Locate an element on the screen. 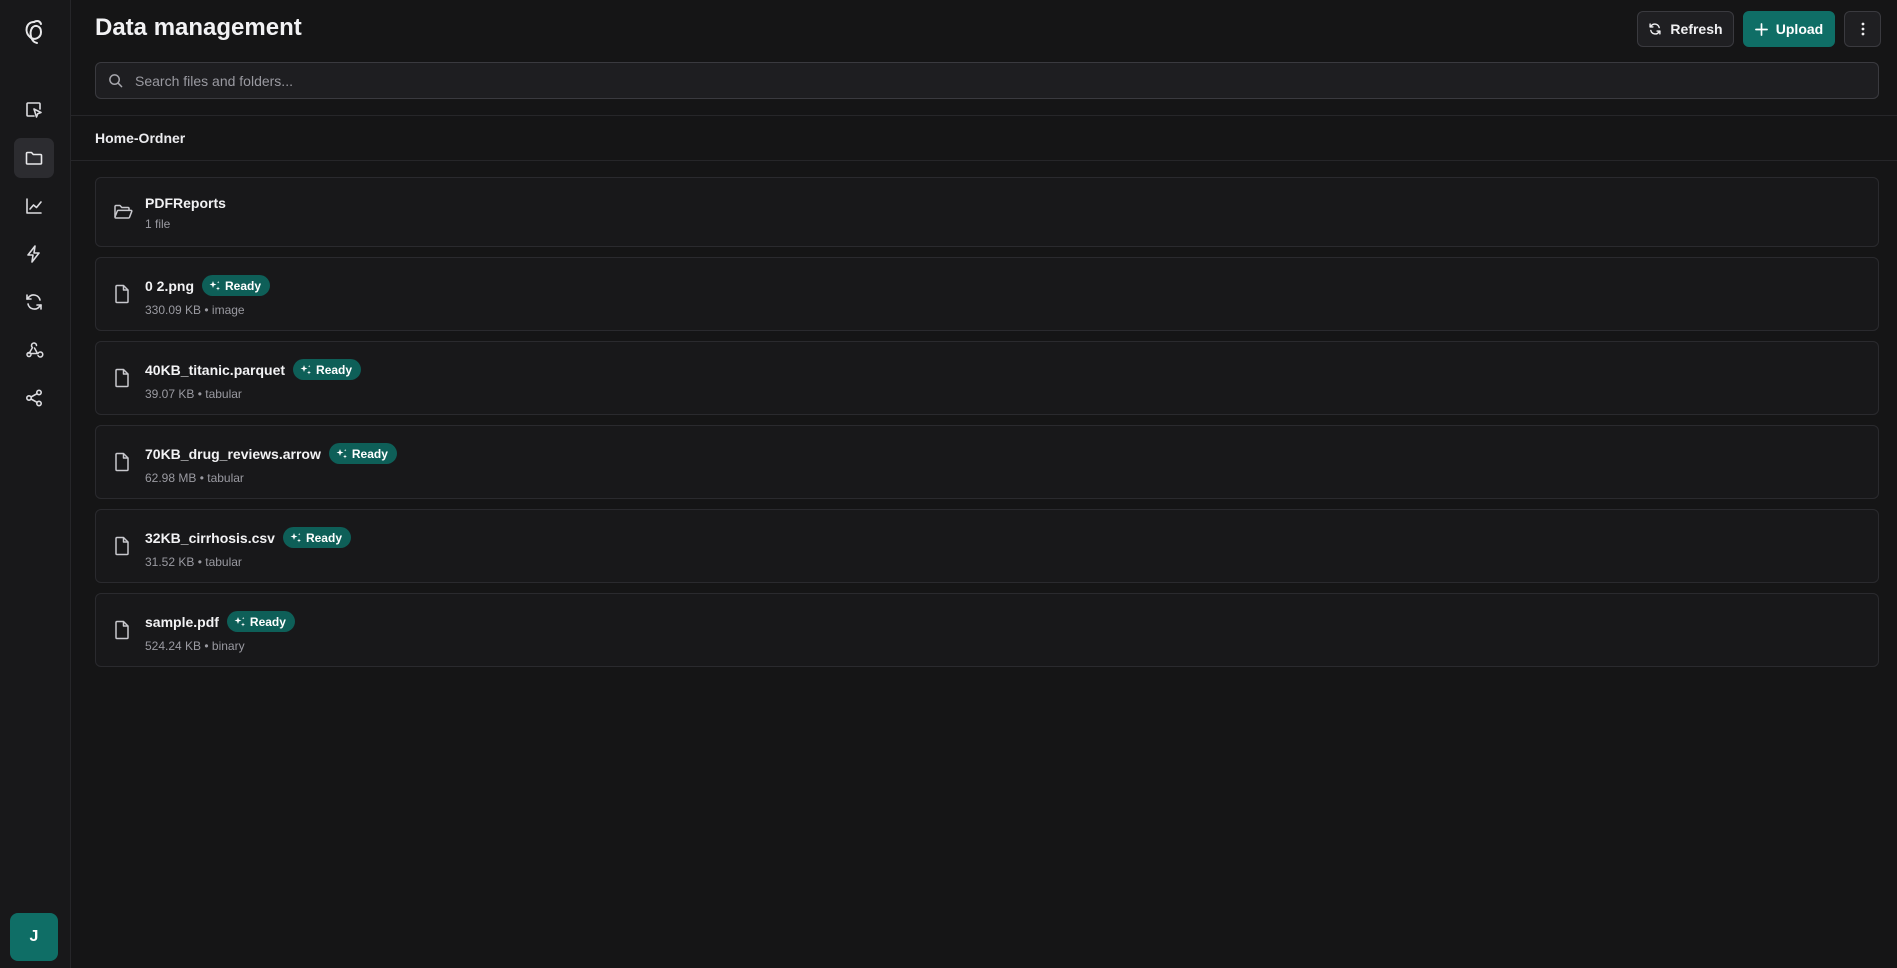 The image size is (1897, 968). select-pointer-icon is located at coordinates (34, 110).